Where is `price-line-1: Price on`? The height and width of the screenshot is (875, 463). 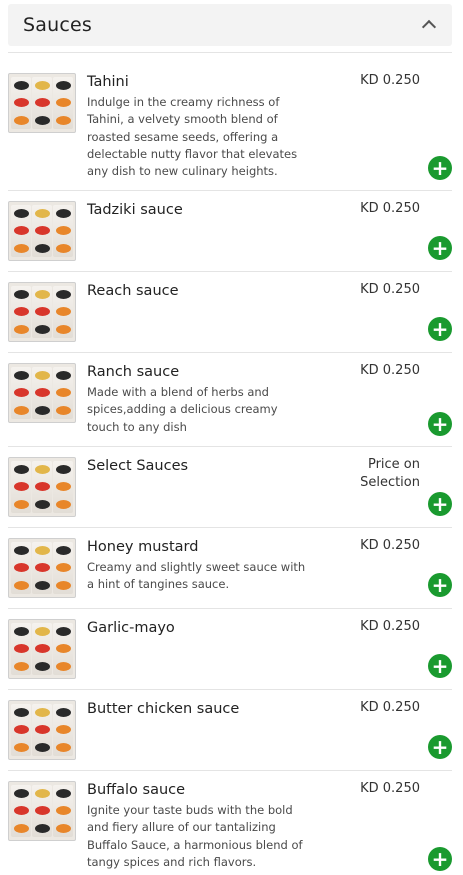 price-line-1: Price on is located at coordinates (393, 464).